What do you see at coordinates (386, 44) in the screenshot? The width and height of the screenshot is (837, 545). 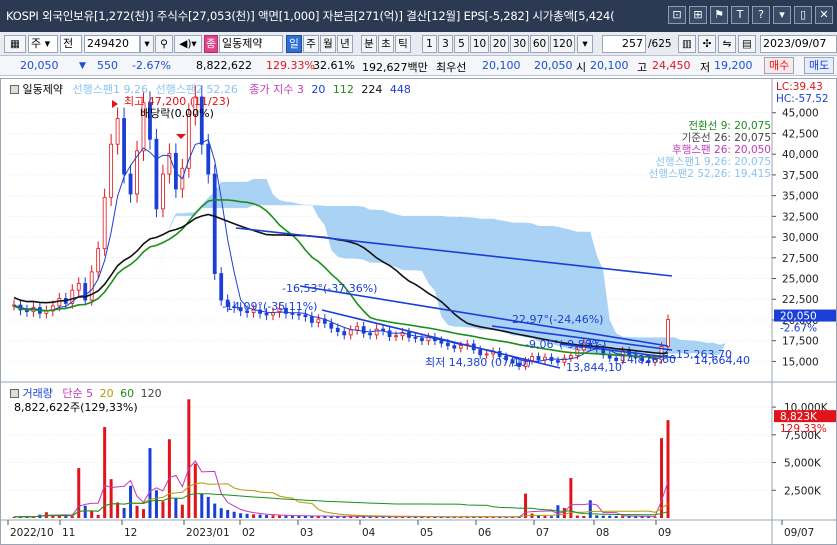 I see `interval-second: 초` at bounding box center [386, 44].